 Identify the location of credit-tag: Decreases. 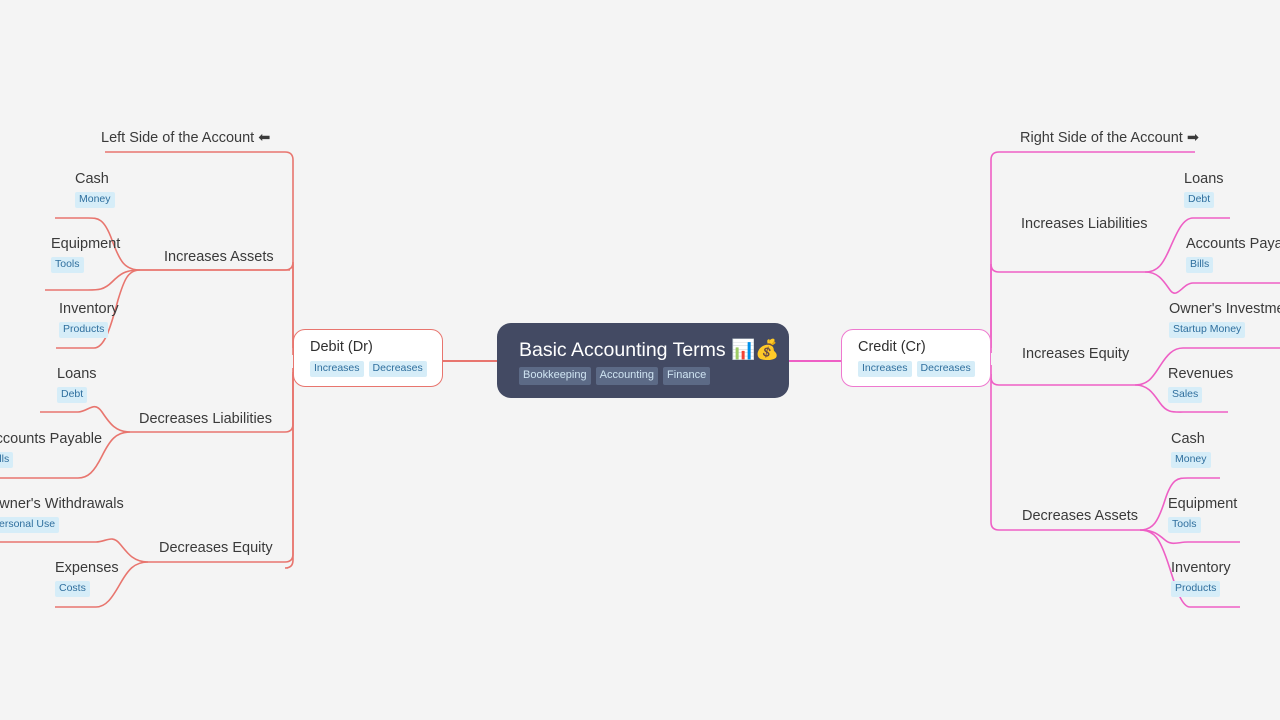
(945, 369).